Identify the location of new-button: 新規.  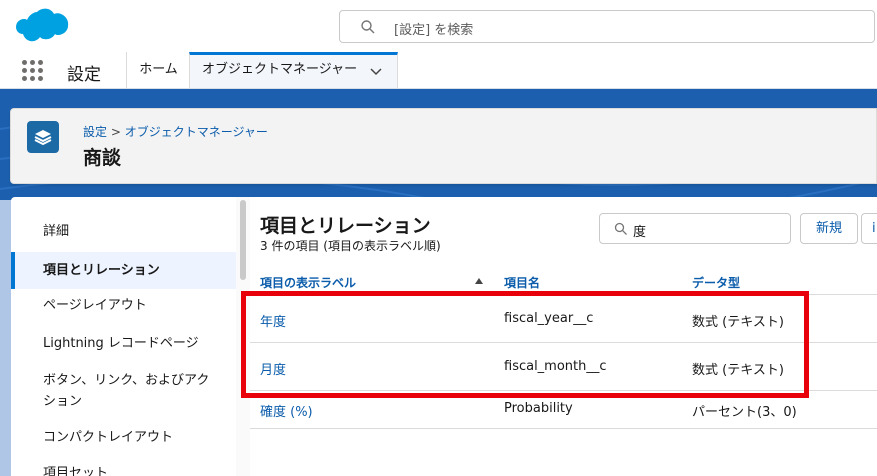
(829, 228).